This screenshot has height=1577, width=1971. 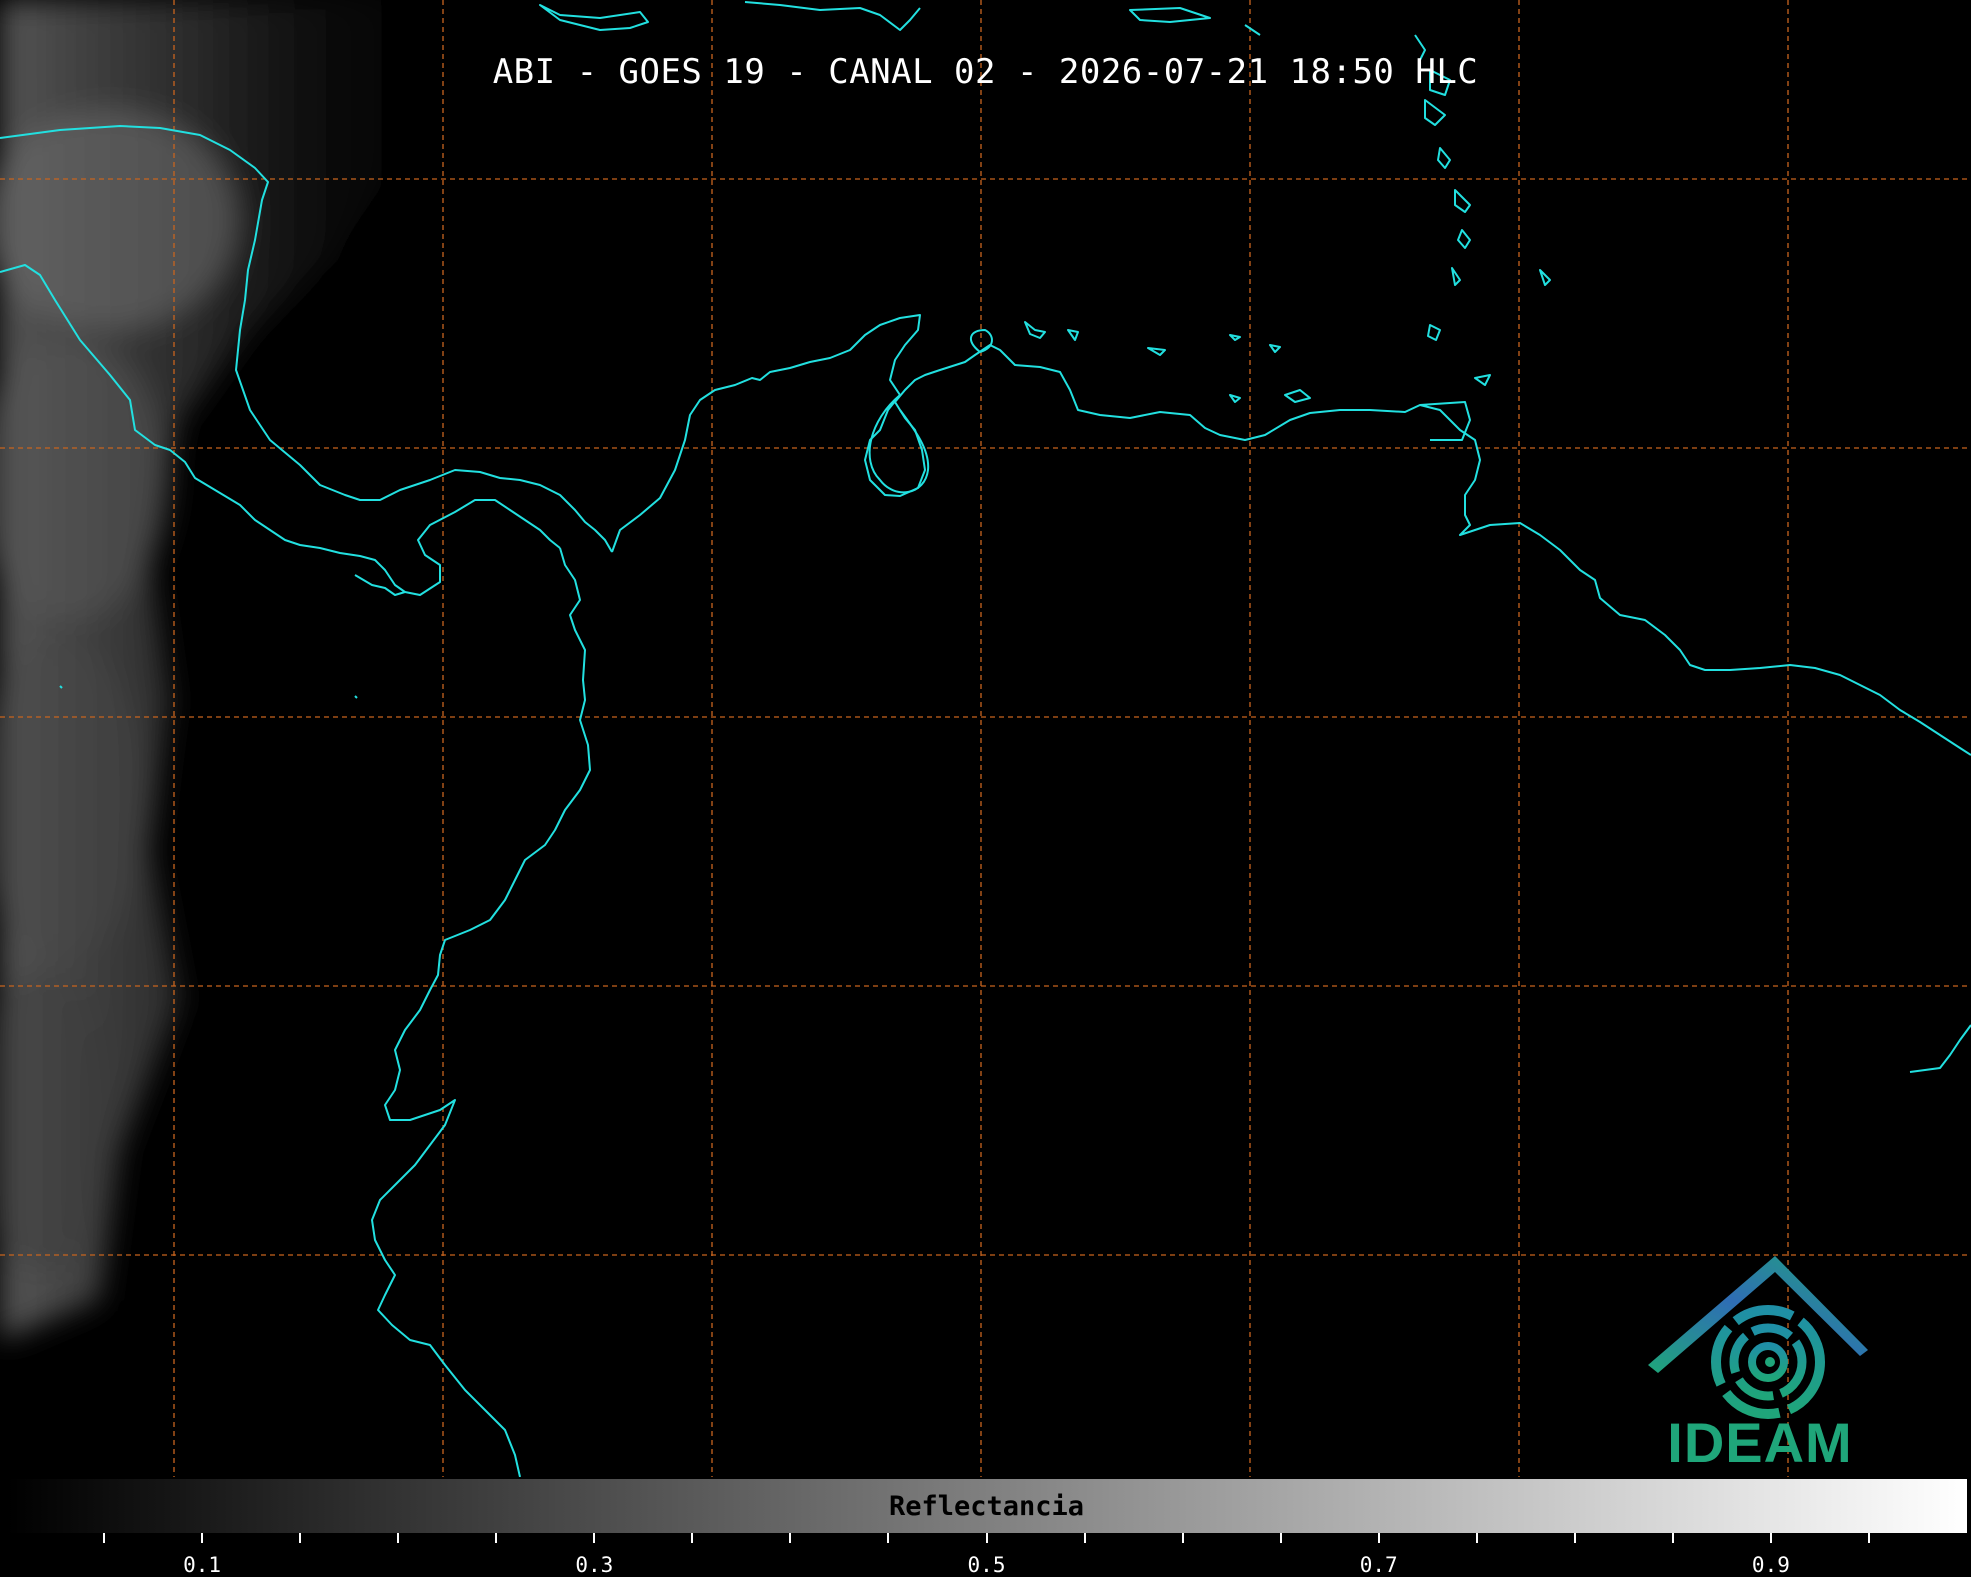 I want to click on colorbar-label: Reflectancia, so click(x=986, y=1506).